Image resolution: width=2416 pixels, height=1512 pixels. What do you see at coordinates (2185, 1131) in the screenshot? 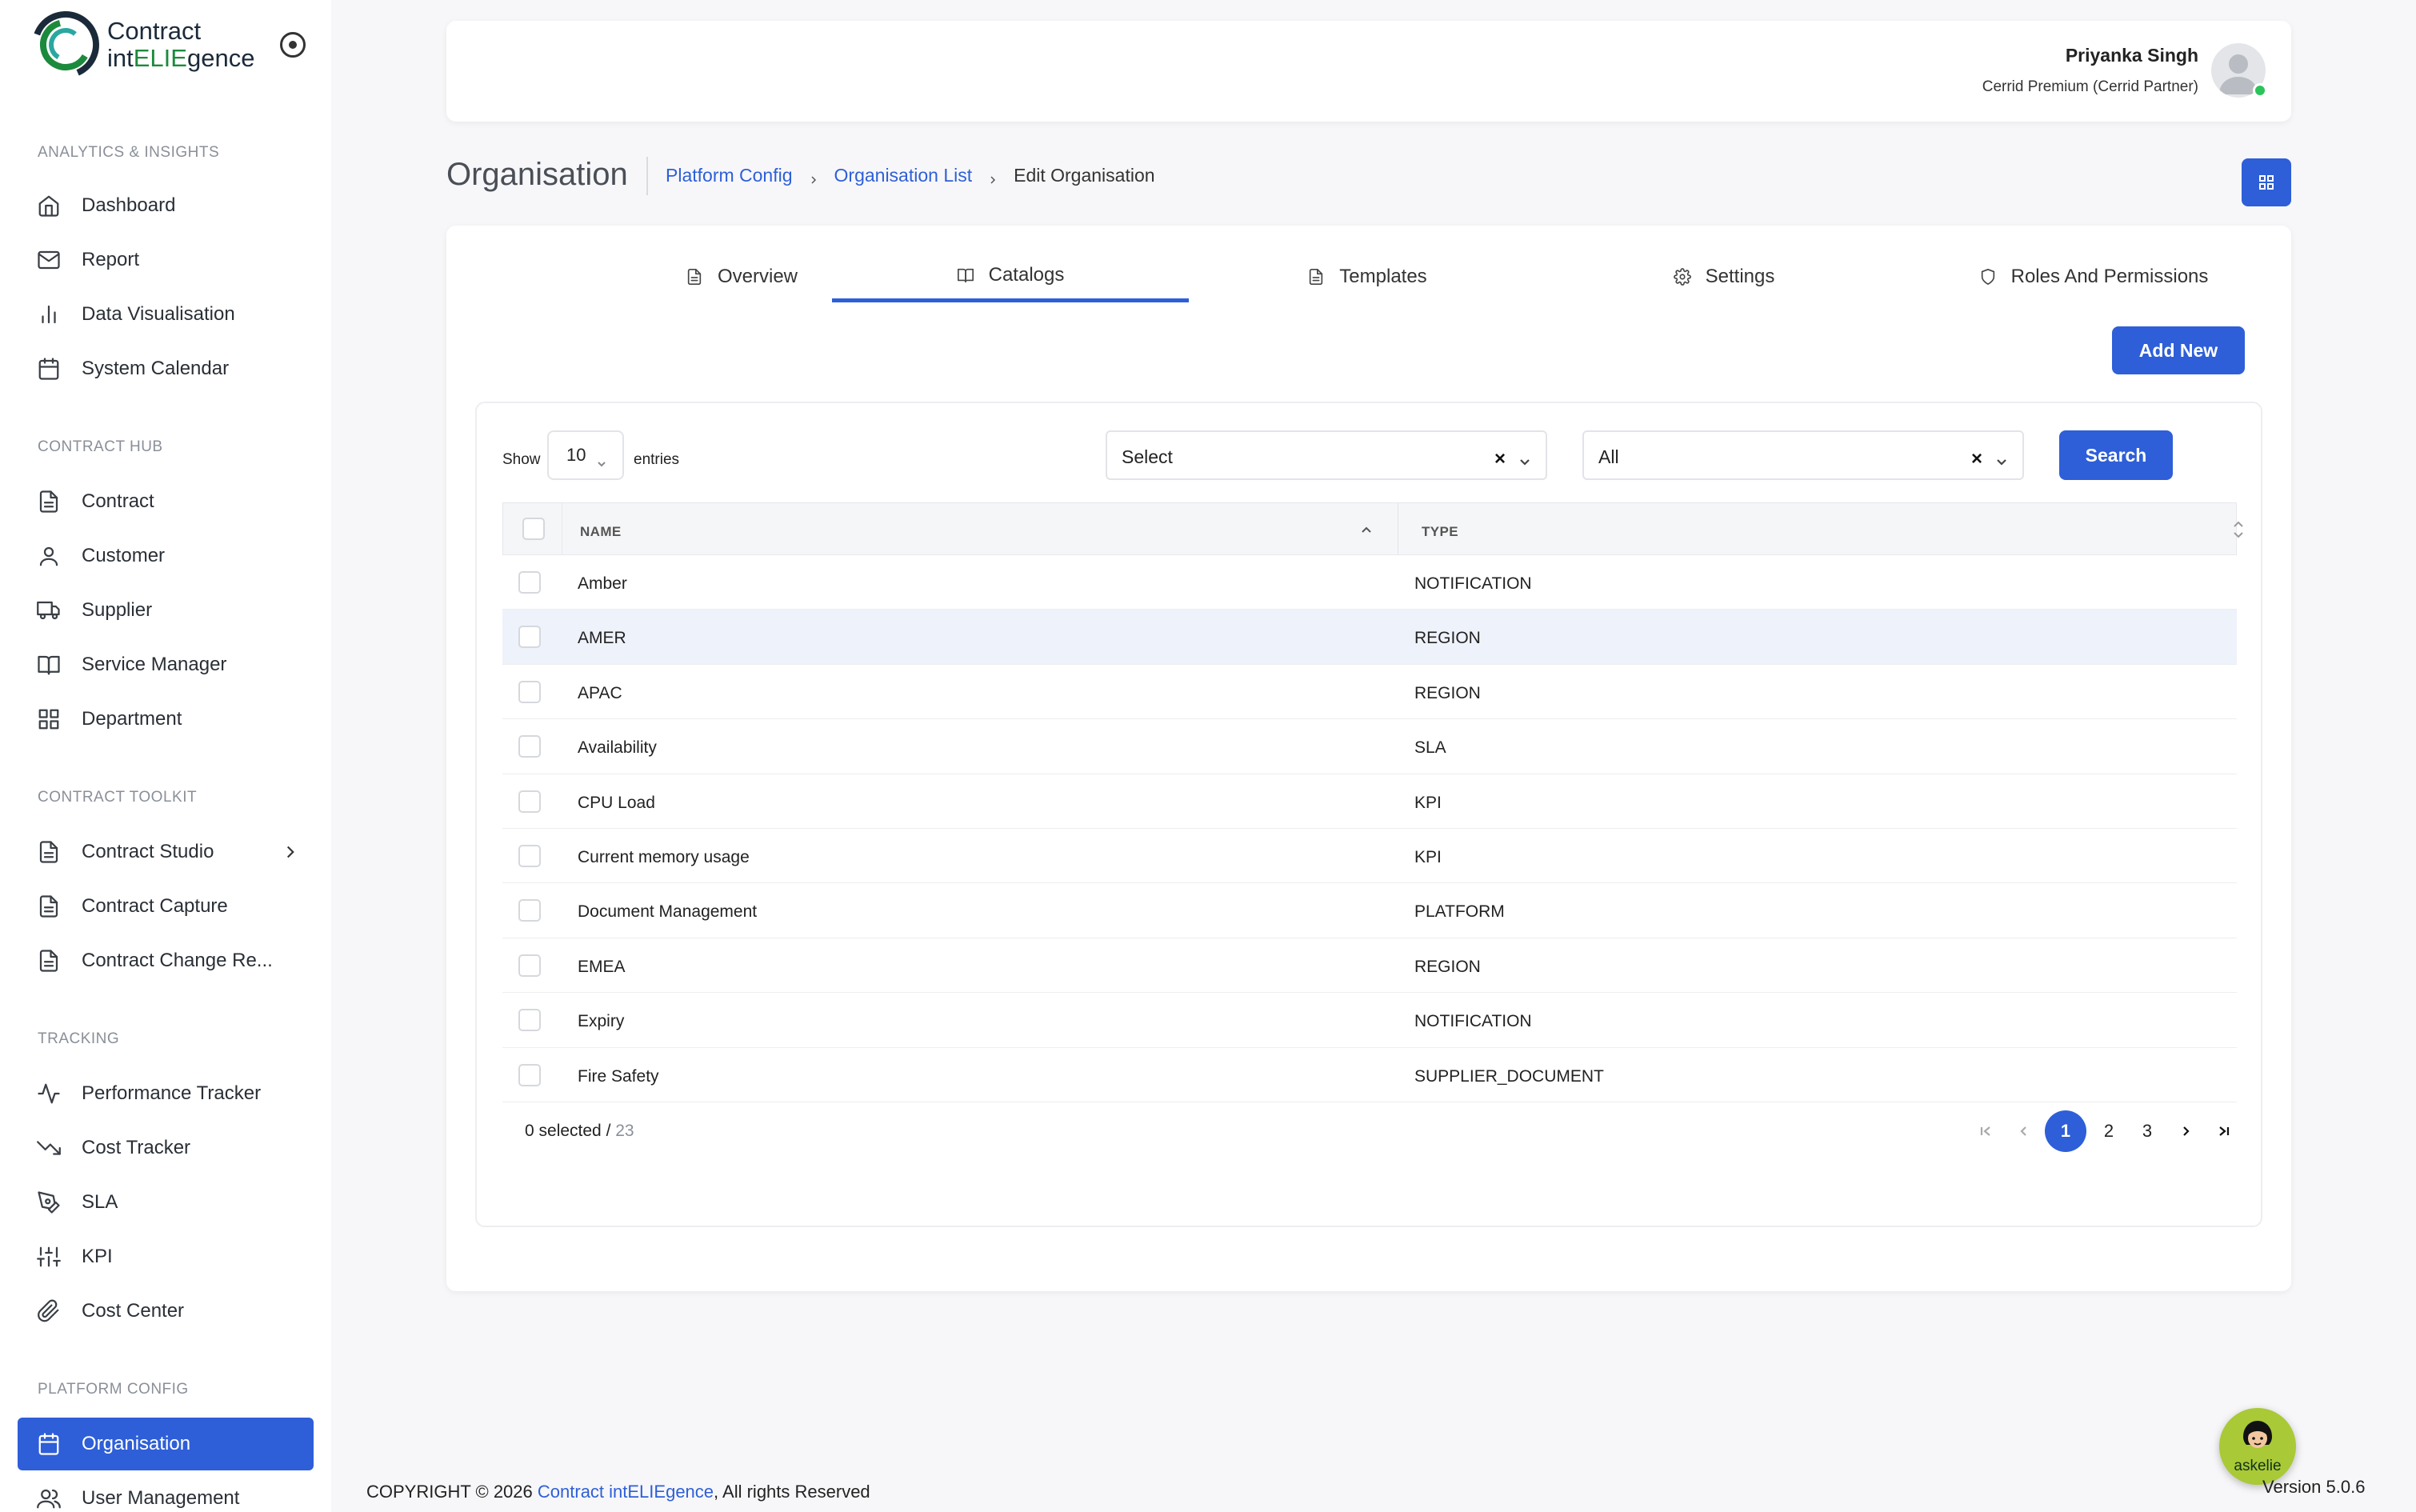
I see `next-page-button` at bounding box center [2185, 1131].